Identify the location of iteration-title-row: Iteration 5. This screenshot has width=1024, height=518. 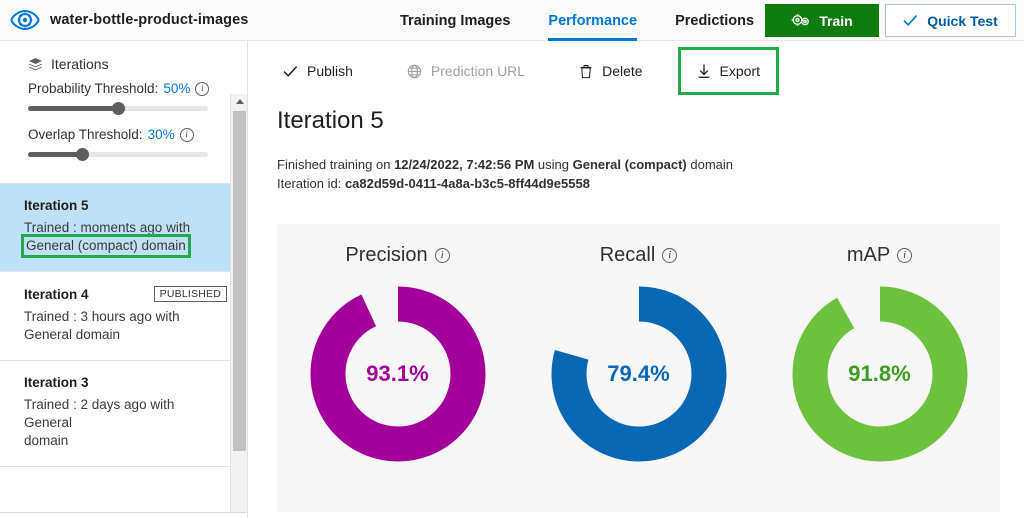
(125, 205).